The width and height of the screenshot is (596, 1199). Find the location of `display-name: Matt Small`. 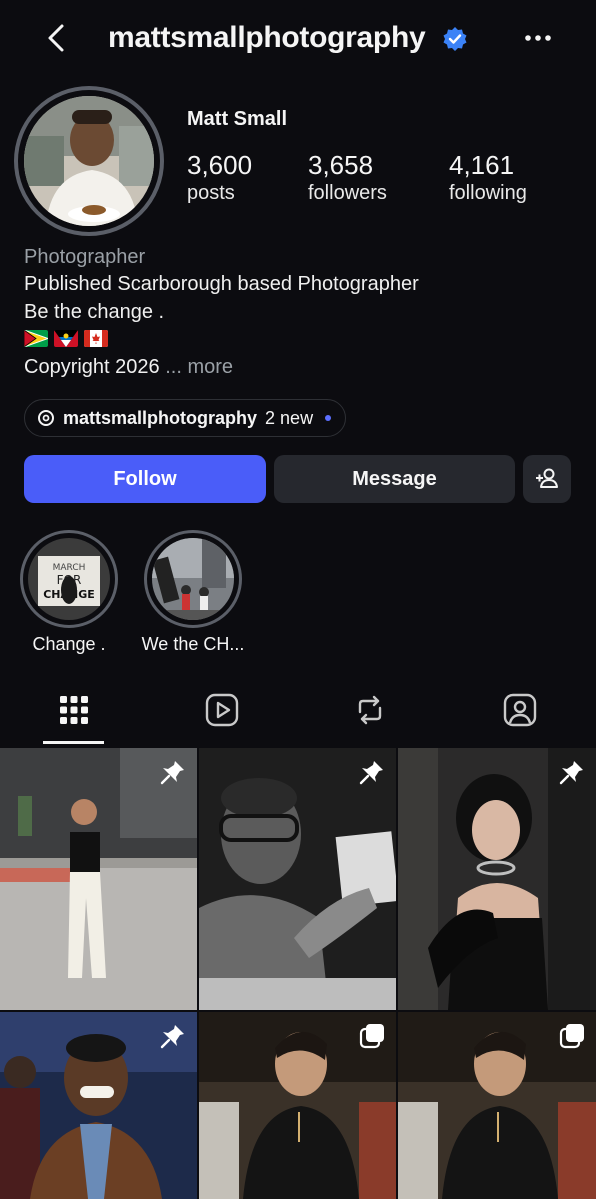

display-name: Matt Small is located at coordinates (237, 119).